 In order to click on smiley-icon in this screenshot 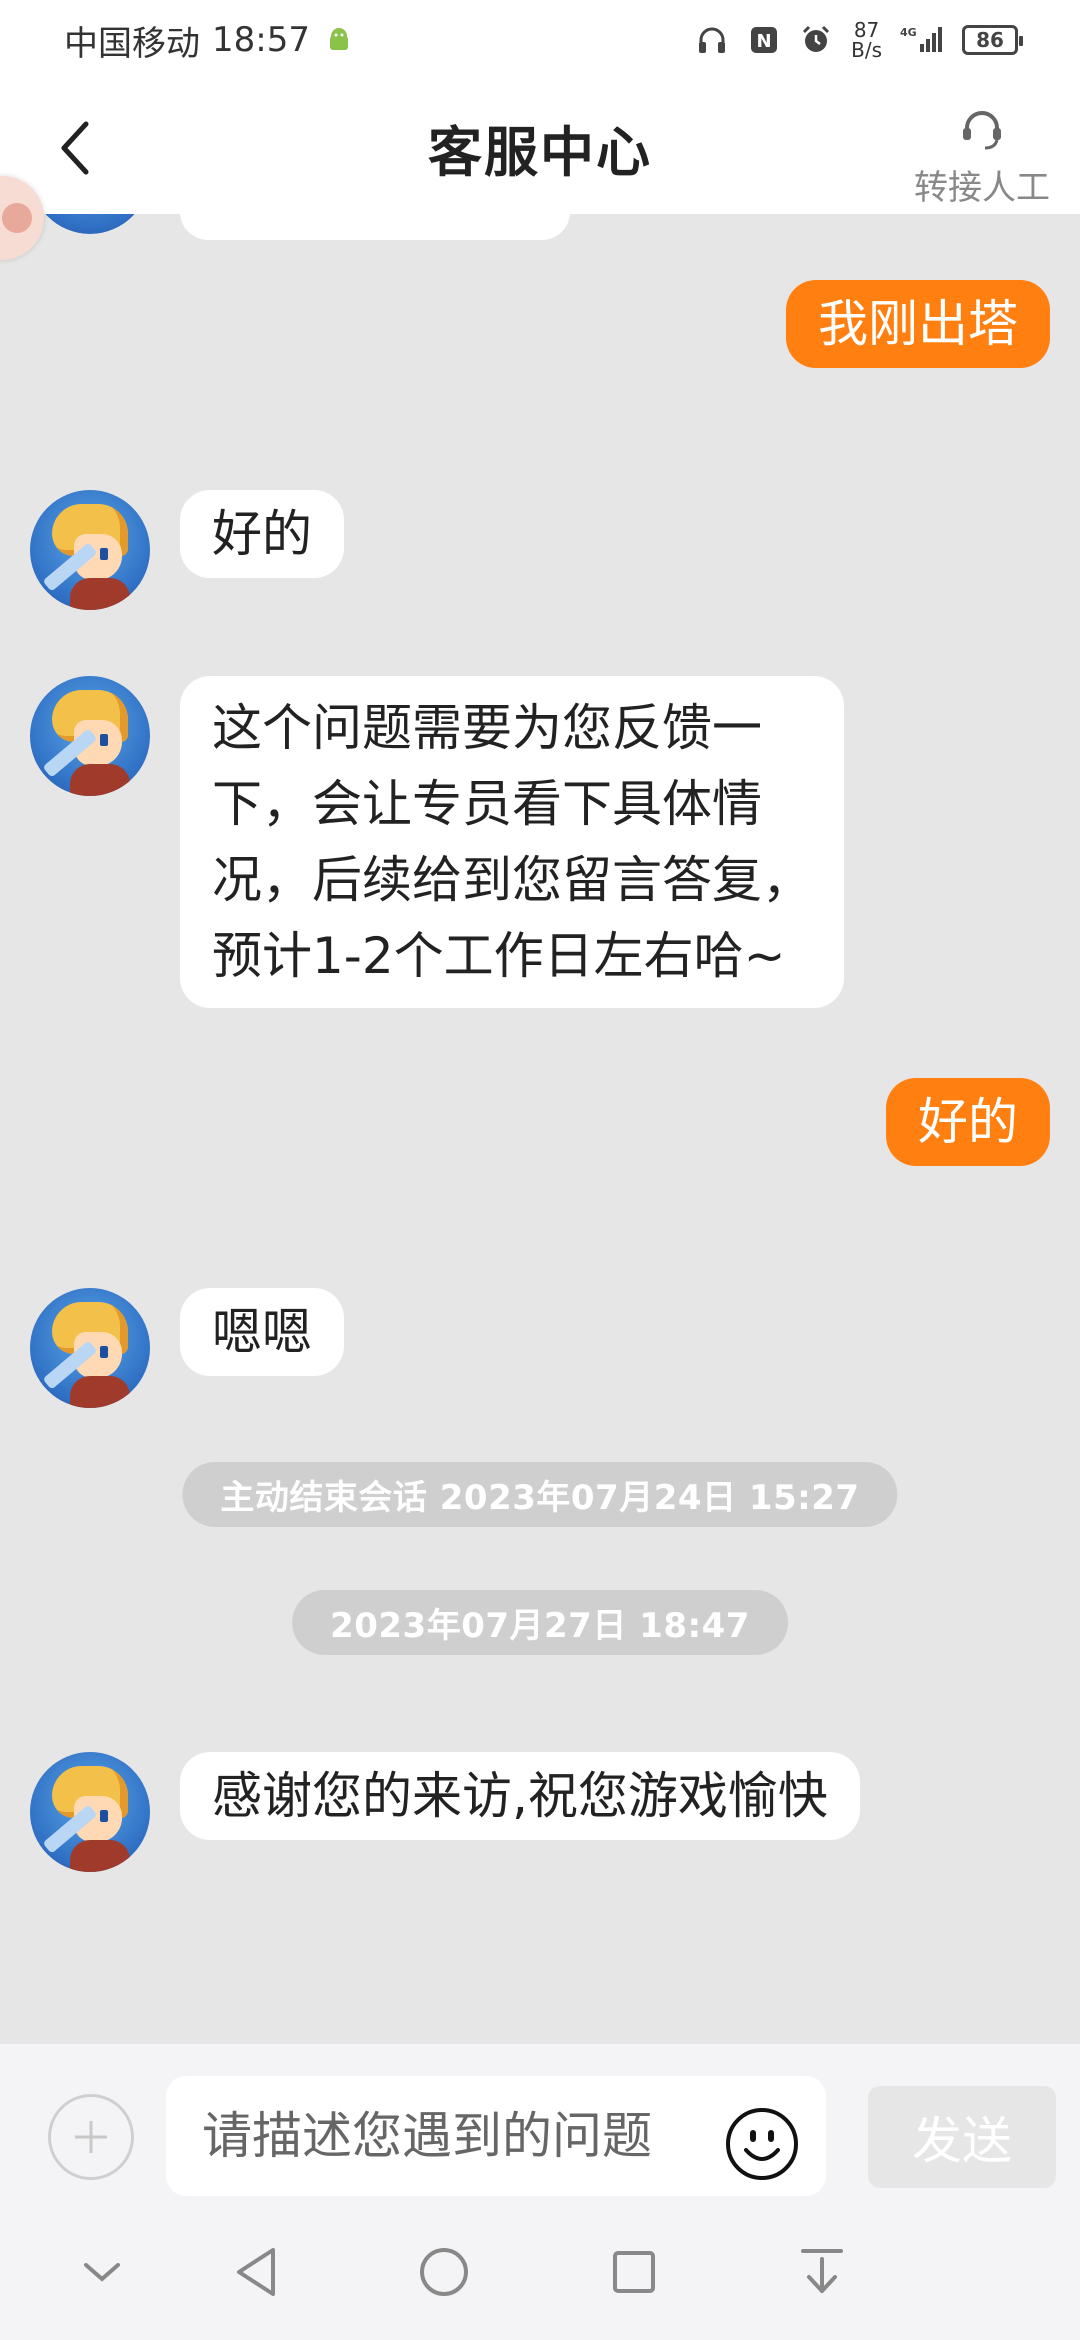, I will do `click(762, 2144)`.